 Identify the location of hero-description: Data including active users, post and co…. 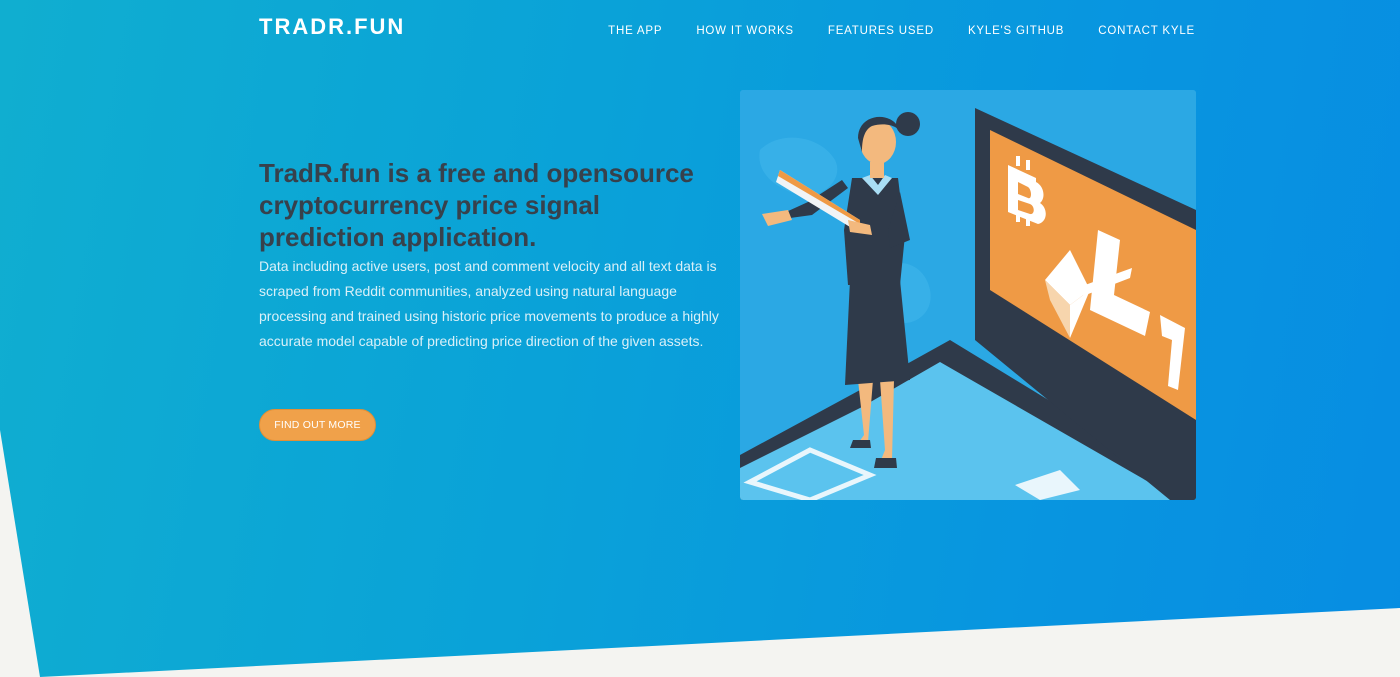
(489, 303).